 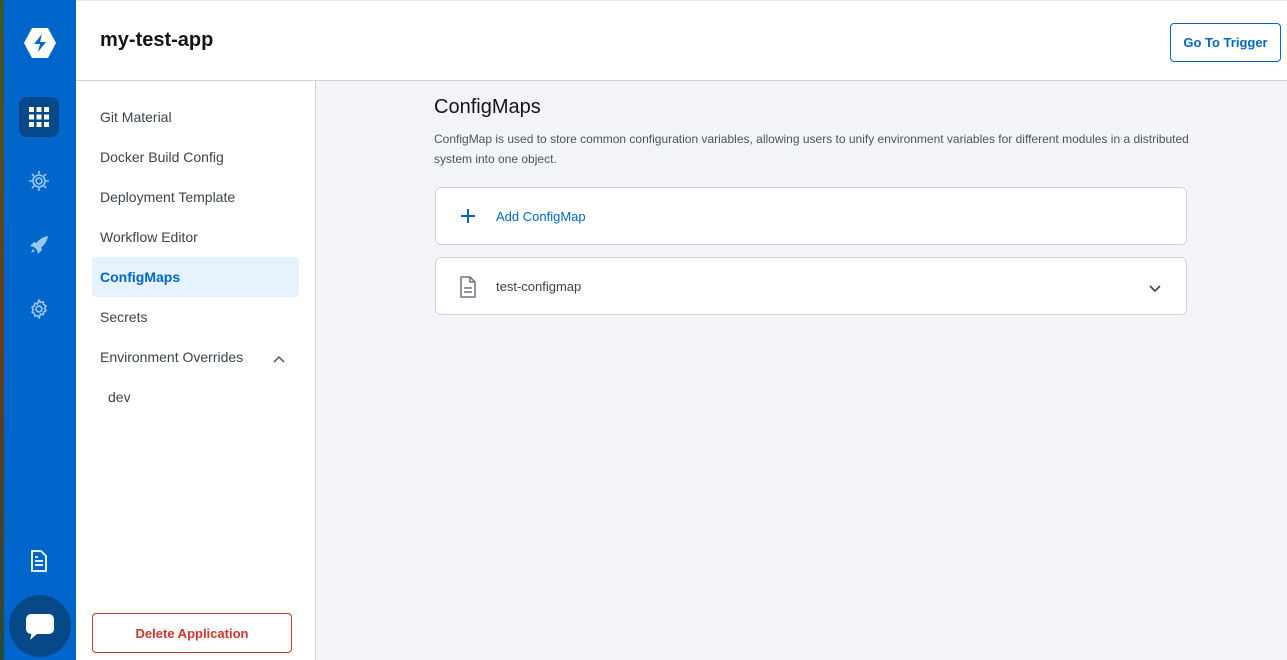 What do you see at coordinates (39, 181) in the screenshot?
I see `security-gear-icon` at bounding box center [39, 181].